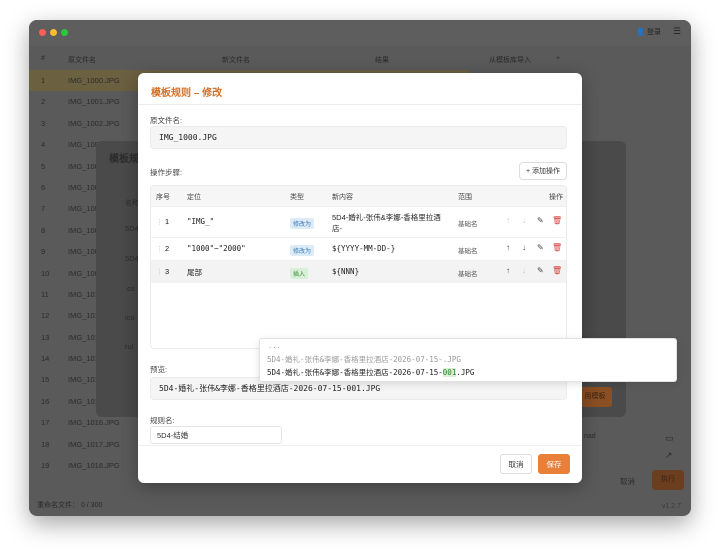  Describe the element at coordinates (132, 228) in the screenshot. I see `bg-frag-1: 5D4` at that location.